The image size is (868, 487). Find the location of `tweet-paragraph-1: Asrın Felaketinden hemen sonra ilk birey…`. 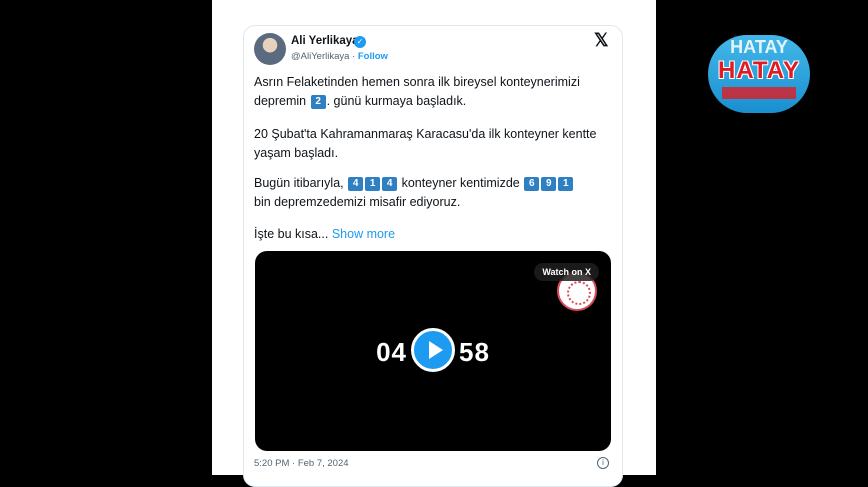

tweet-paragraph-1: Asrın Felaketinden hemen sonra ilk birey… is located at coordinates (434, 92).